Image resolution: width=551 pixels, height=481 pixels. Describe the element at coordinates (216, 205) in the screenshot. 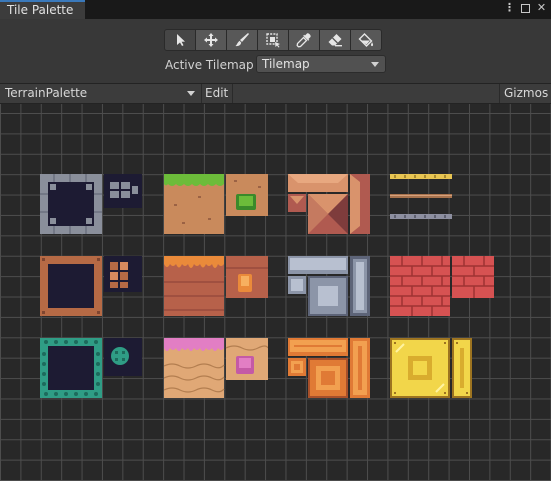

I see `tileset-grass-dirt` at that location.